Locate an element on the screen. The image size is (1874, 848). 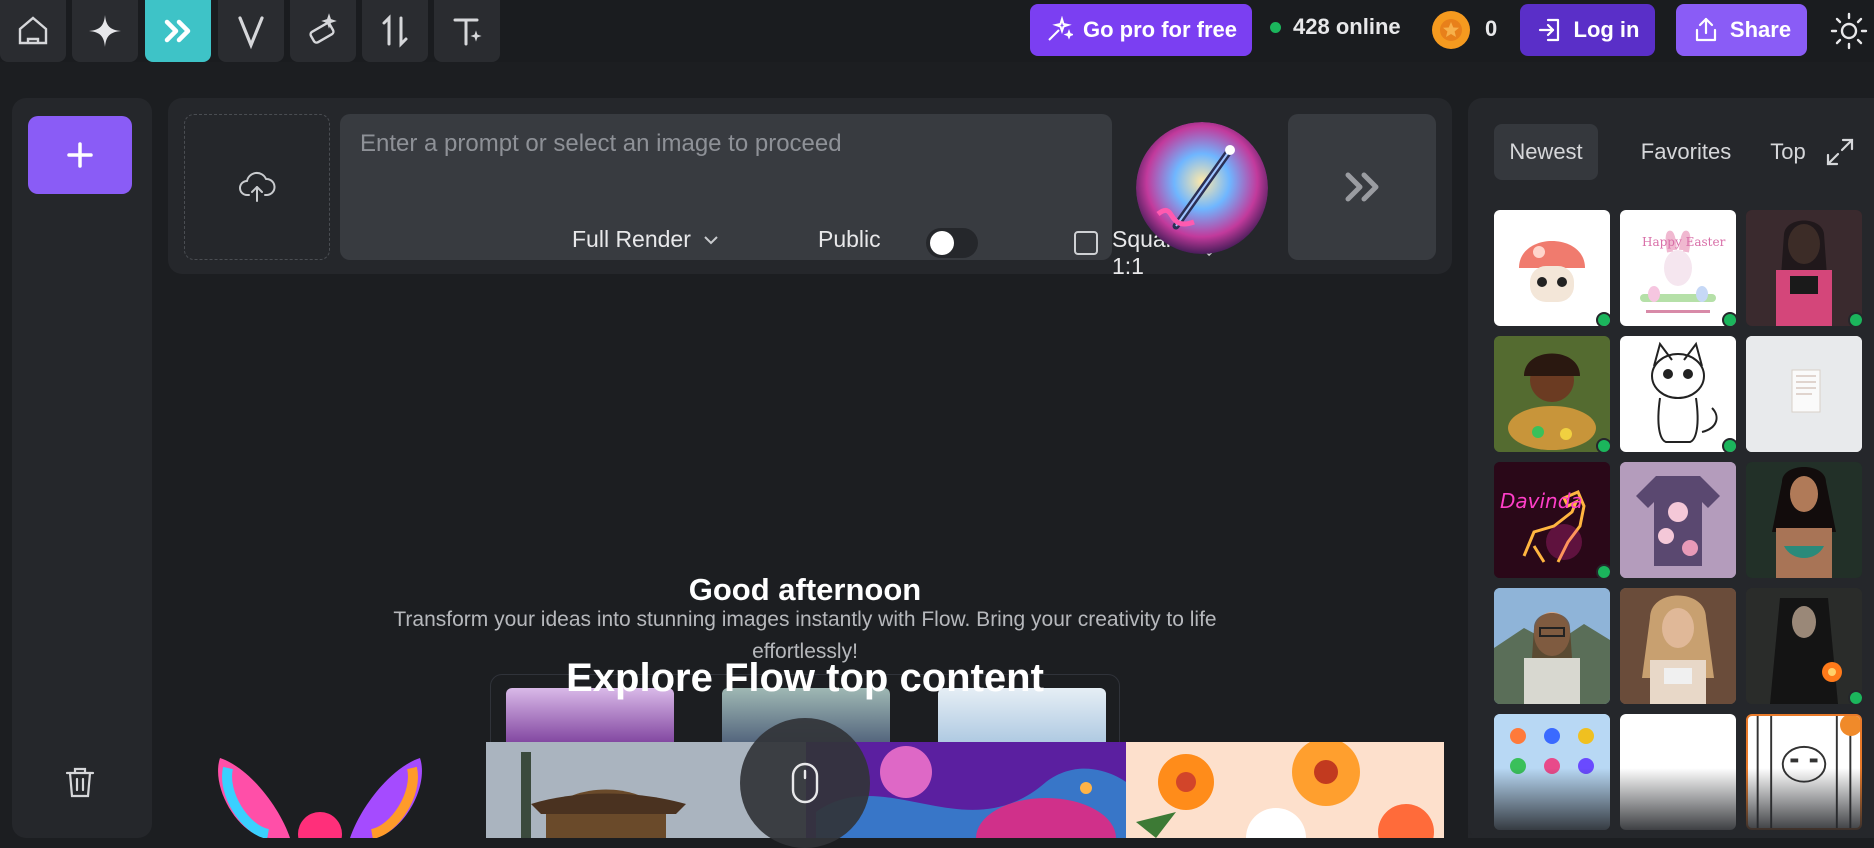
sparkle-icon is located at coordinates (105, 31).